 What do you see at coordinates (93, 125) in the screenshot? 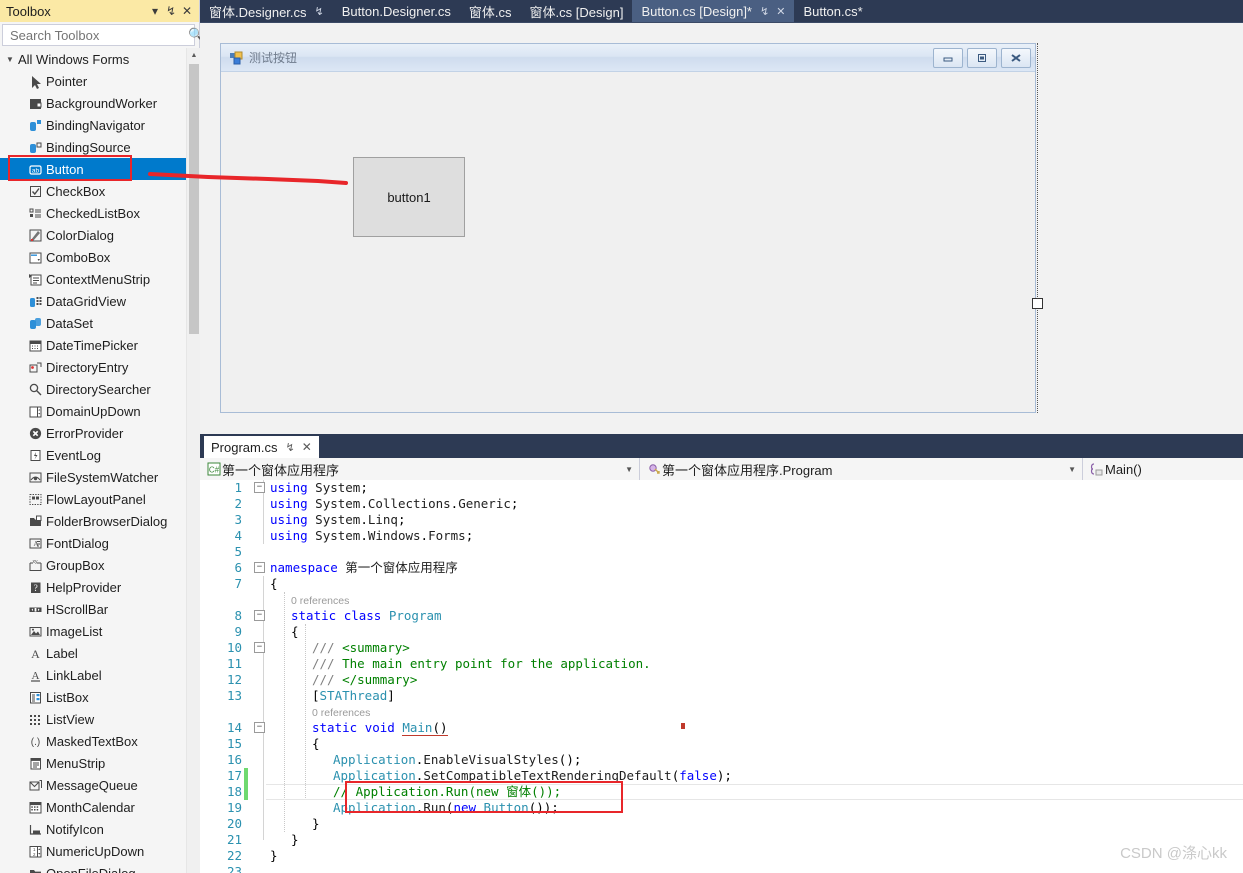
I see `toolbox-item-bindingnavigator: BindingNavigator` at bounding box center [93, 125].